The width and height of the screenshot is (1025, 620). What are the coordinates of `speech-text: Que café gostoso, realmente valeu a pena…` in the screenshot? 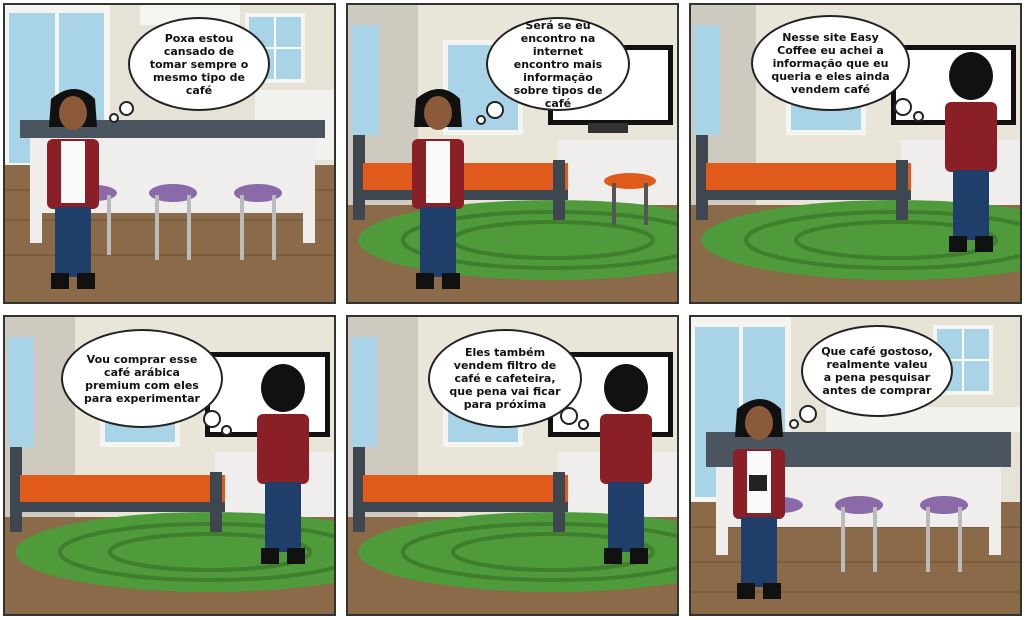 It's located at (877, 371).